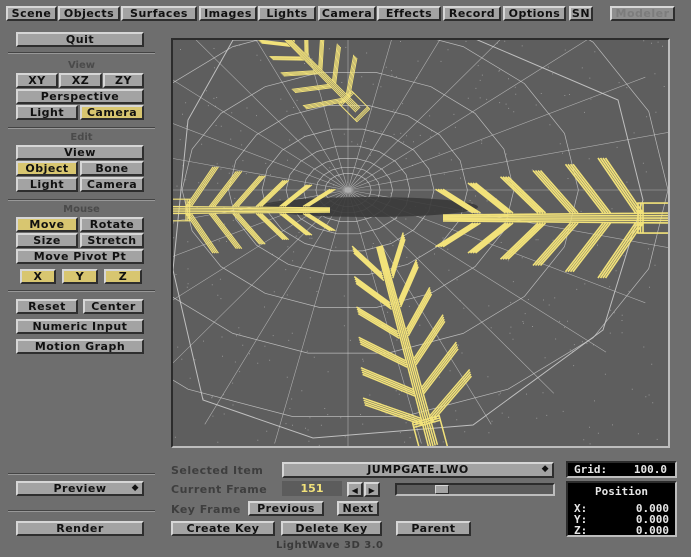  I want to click on gate-arm-right-lines, so click(551, 218).